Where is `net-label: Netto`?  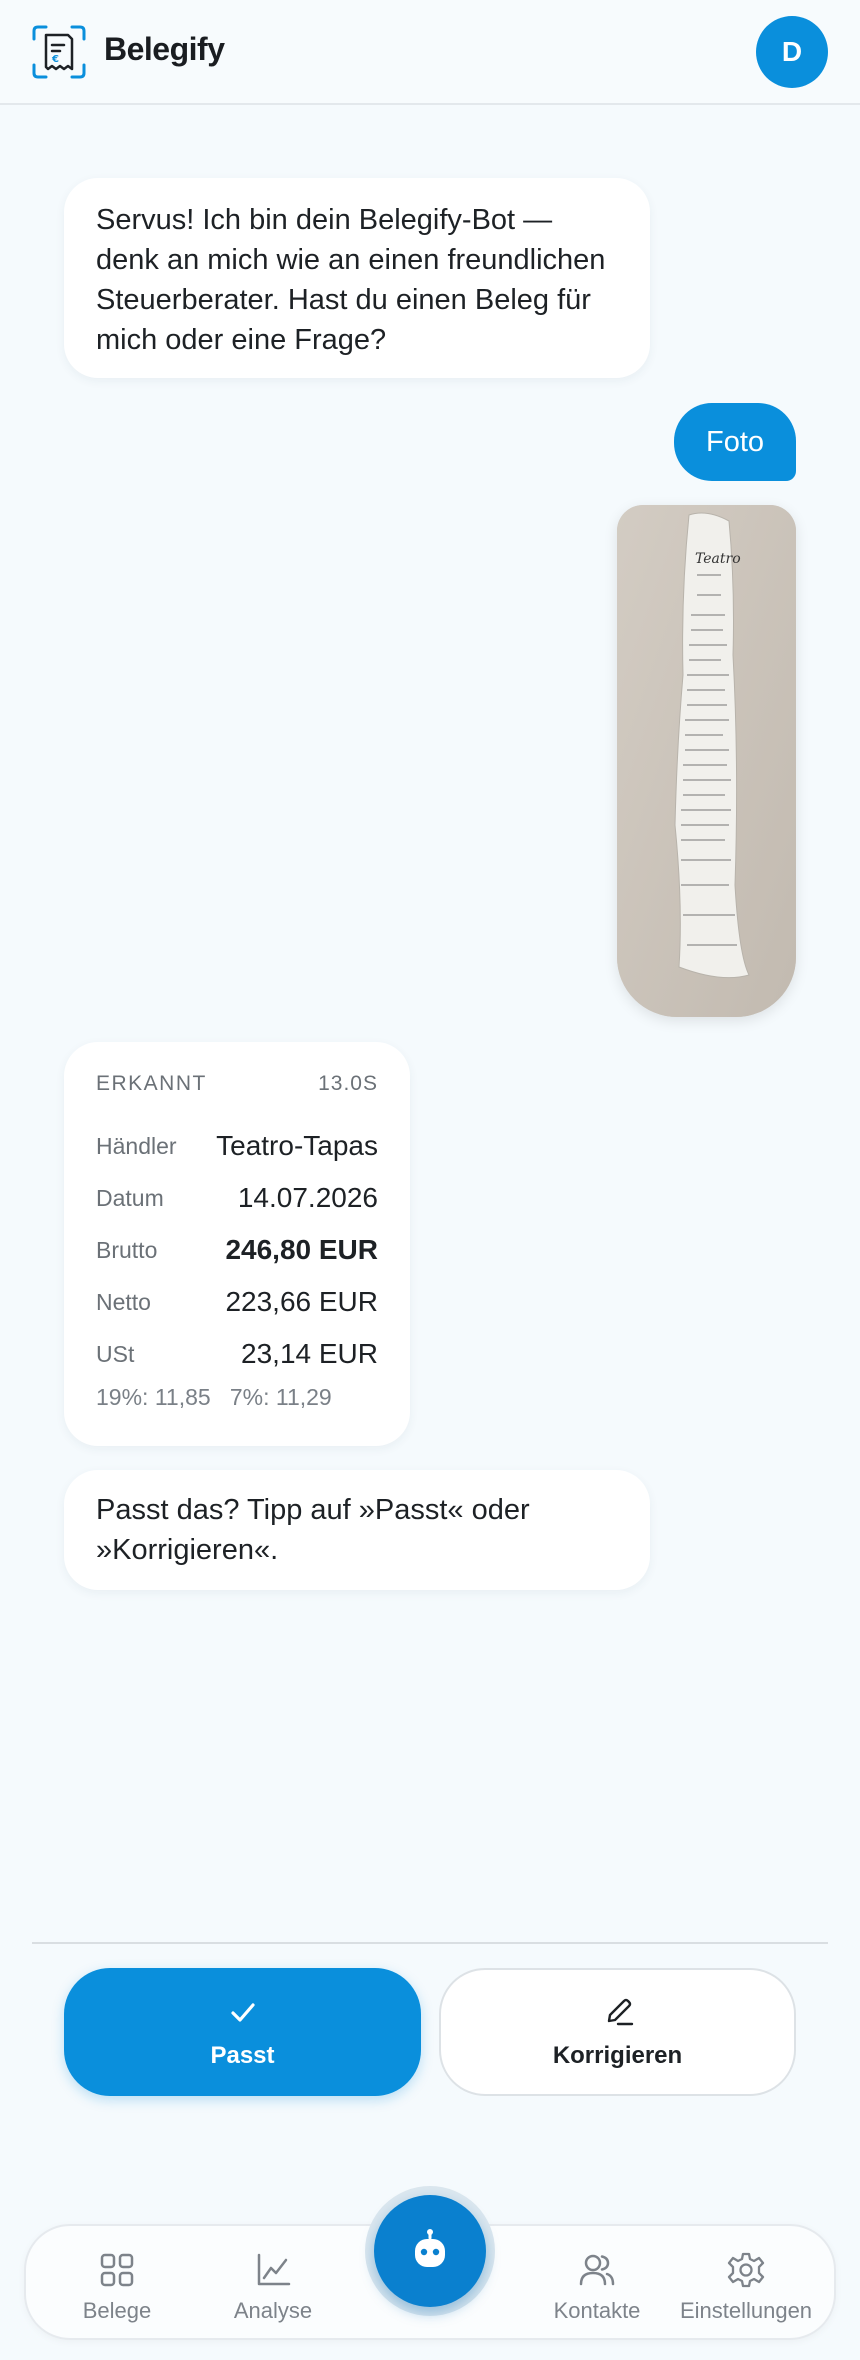 net-label: Netto is located at coordinates (123, 1302).